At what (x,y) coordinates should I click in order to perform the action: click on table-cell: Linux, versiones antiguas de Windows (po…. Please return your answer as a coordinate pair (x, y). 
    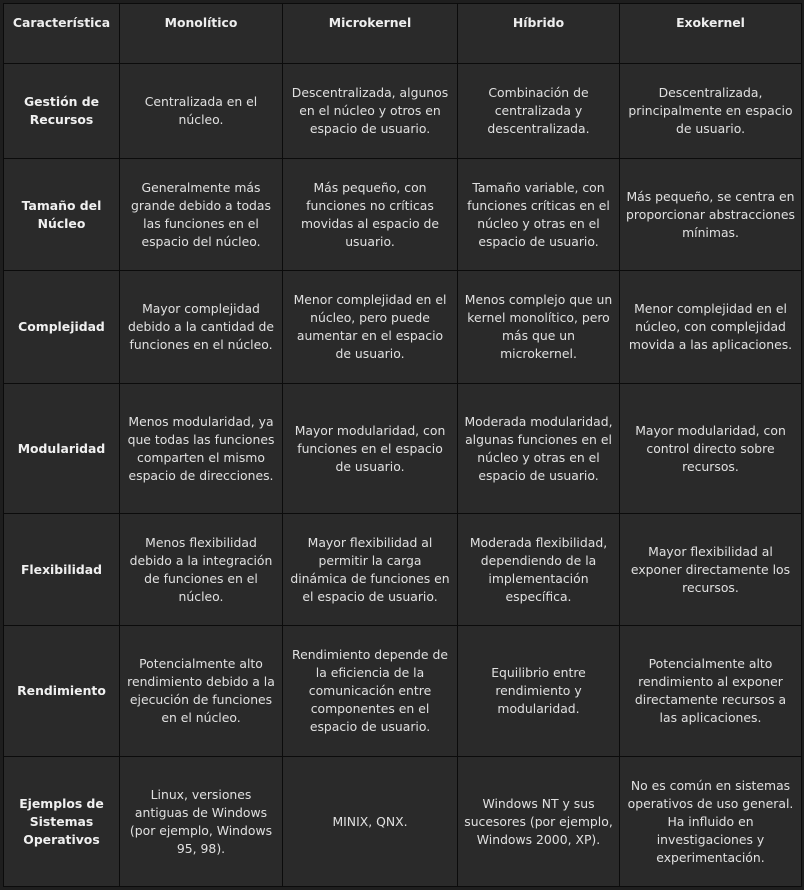
    Looking at the image, I should click on (201, 821).